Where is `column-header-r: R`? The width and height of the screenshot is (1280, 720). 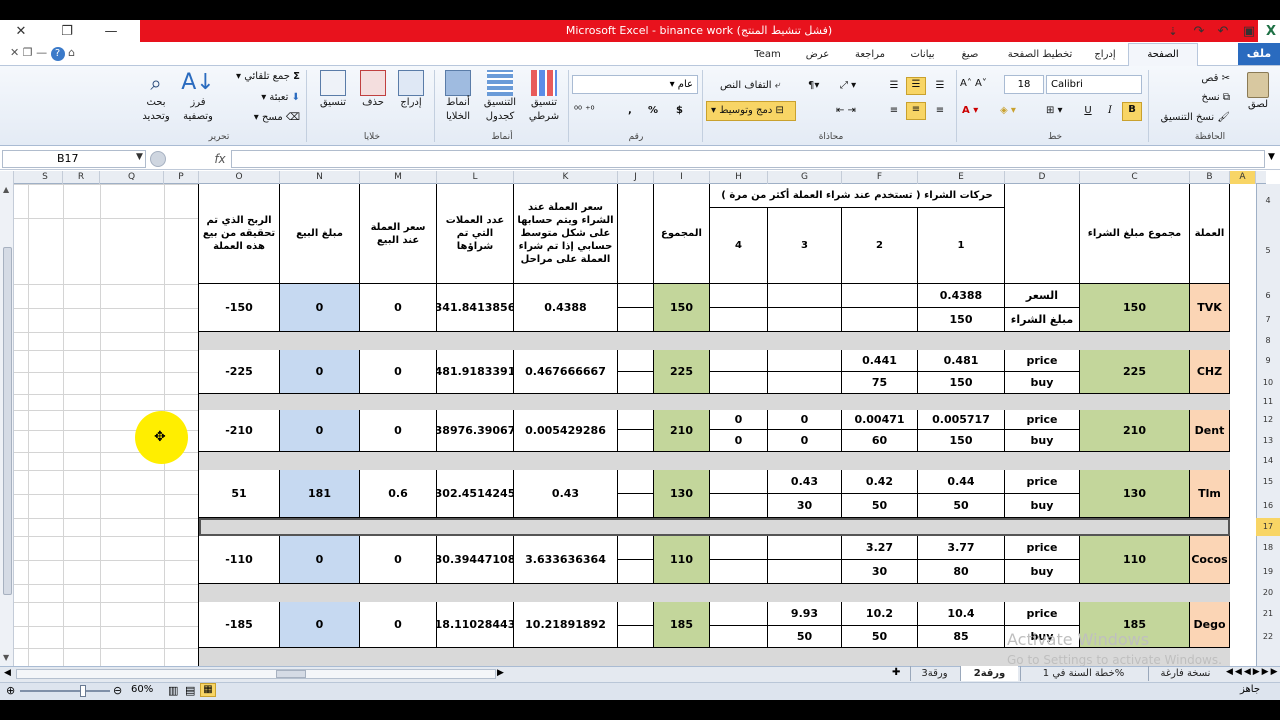
column-header-r: R is located at coordinates (81, 177).